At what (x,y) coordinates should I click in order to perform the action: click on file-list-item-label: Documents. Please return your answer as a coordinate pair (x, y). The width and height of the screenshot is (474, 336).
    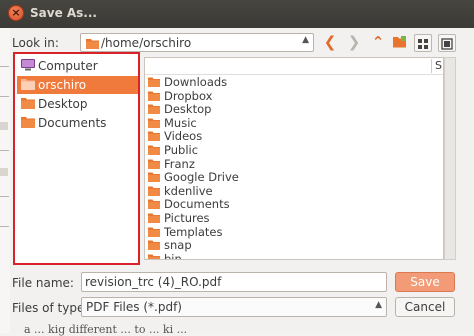
    Looking at the image, I should click on (197, 204).